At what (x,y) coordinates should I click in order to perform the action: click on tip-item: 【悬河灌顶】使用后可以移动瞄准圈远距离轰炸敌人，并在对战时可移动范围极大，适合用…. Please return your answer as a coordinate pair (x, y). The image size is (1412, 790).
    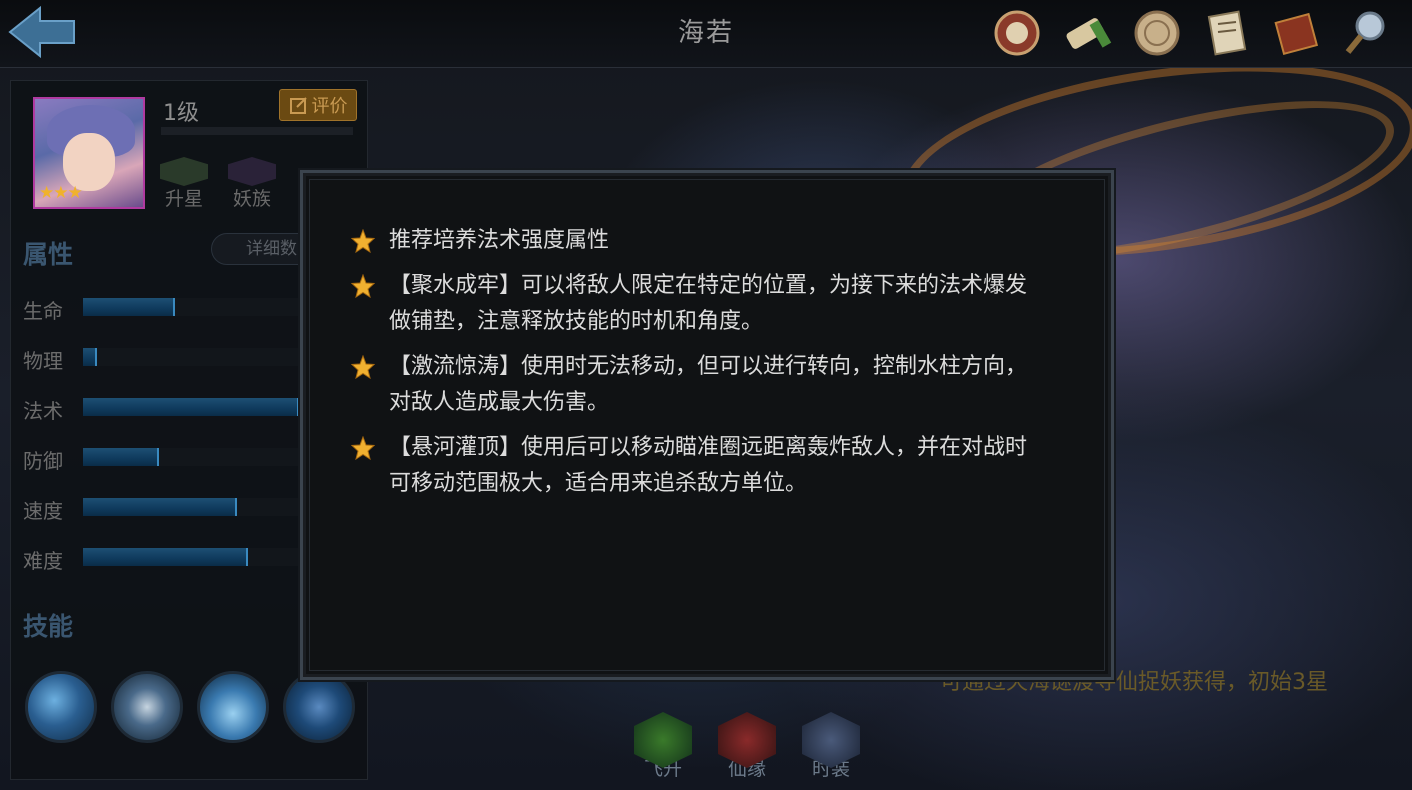
    Looking at the image, I should click on (696, 466).